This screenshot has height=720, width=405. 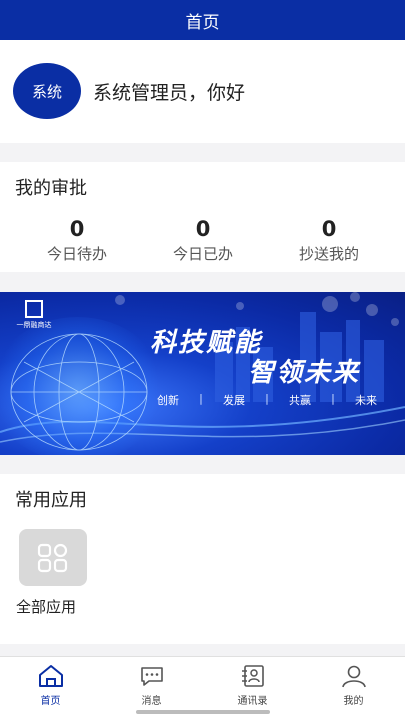 What do you see at coordinates (304, 373) in the screenshot?
I see `banner-headline-2: 智领未来` at bounding box center [304, 373].